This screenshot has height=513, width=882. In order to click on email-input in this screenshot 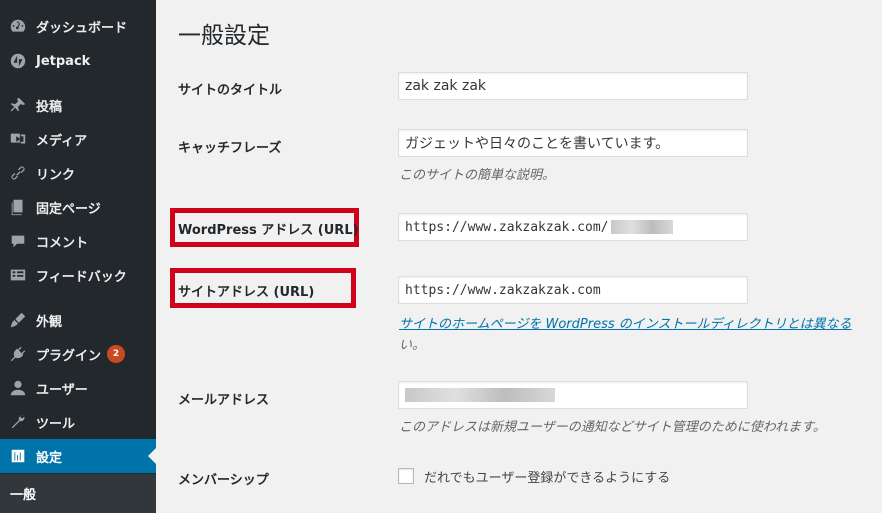, I will do `click(573, 395)`.